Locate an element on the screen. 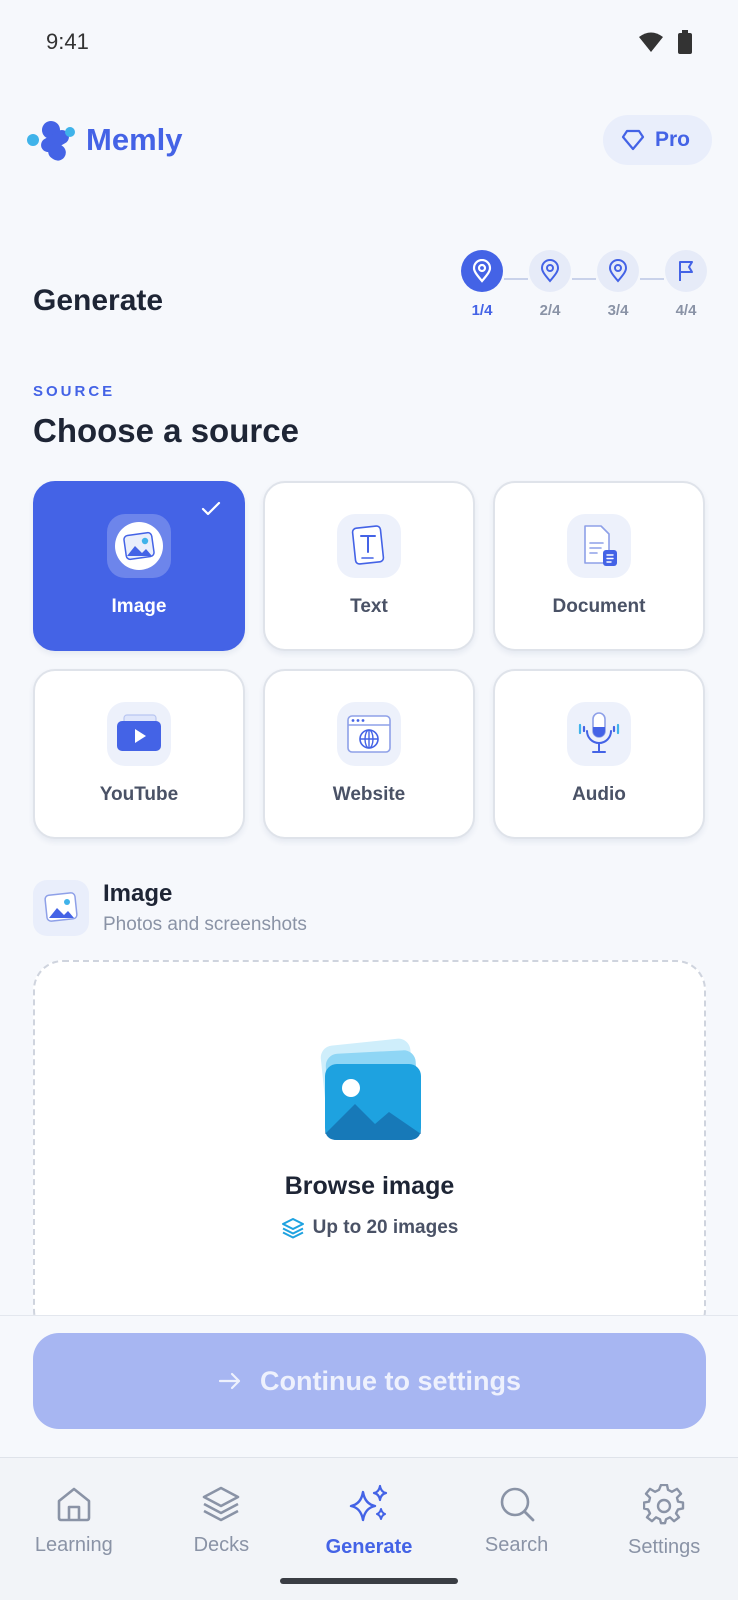  tab-label: Decks is located at coordinates (221, 1545).